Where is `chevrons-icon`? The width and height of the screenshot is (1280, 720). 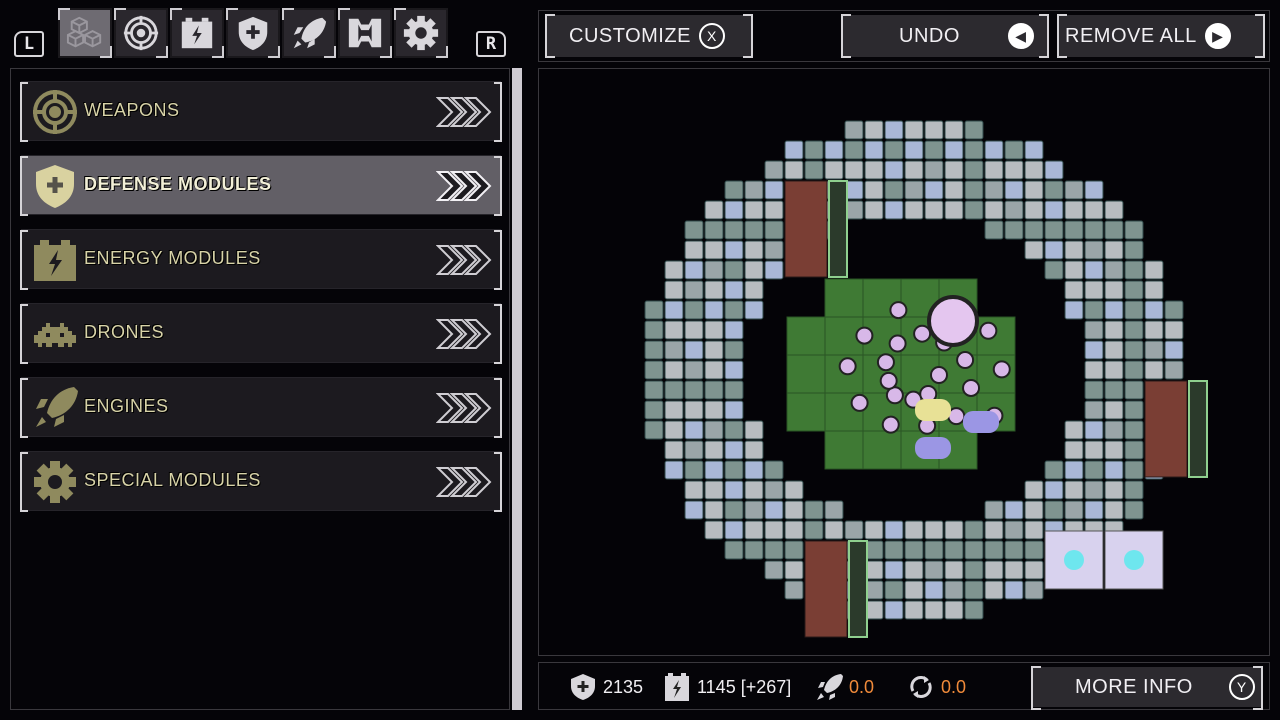 chevrons-icon is located at coordinates (464, 260).